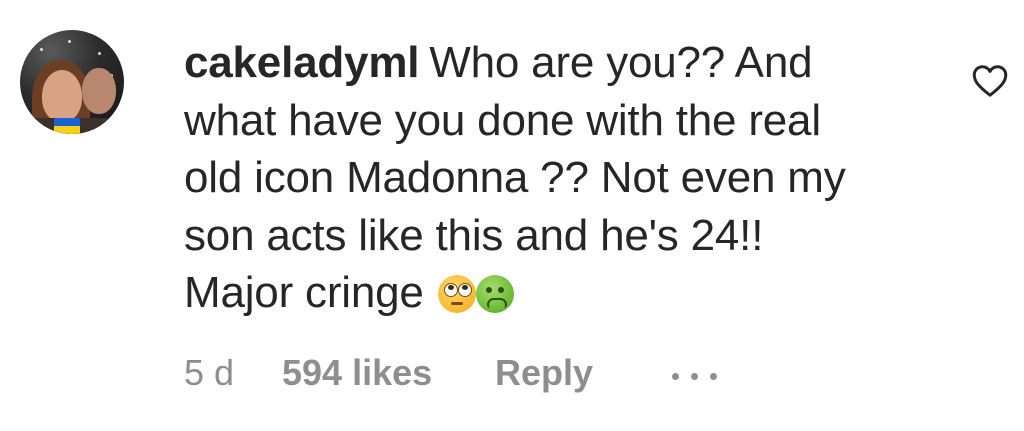 The height and width of the screenshot is (431, 1024). Describe the element at coordinates (357, 373) in the screenshot. I see `comment-likes-link: 594 likes` at that location.